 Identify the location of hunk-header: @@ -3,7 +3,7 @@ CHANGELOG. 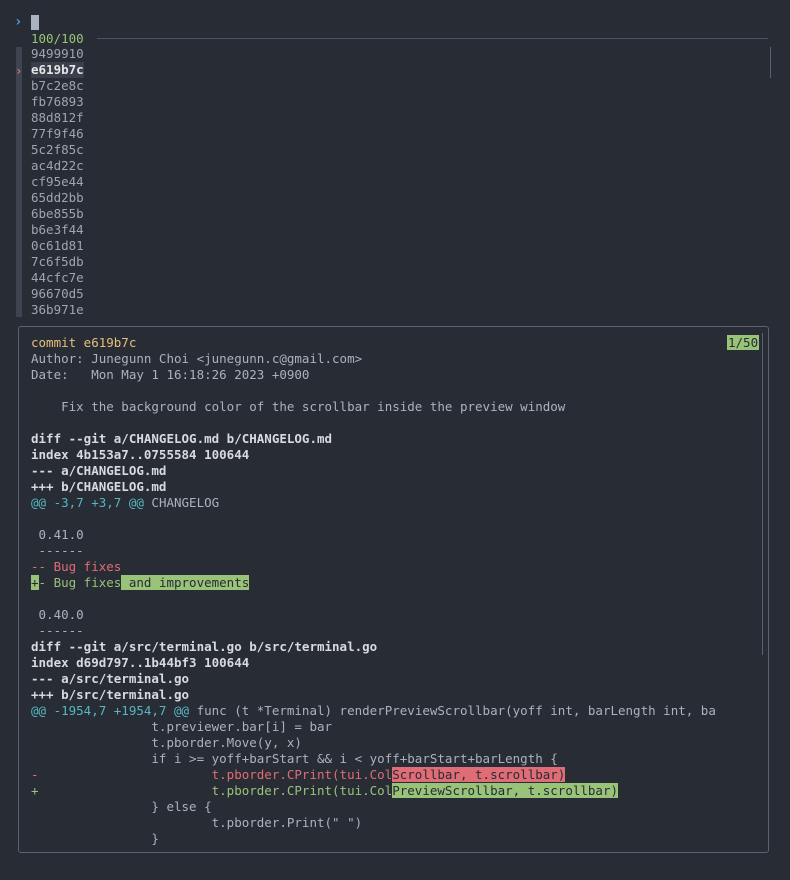
(125, 503).